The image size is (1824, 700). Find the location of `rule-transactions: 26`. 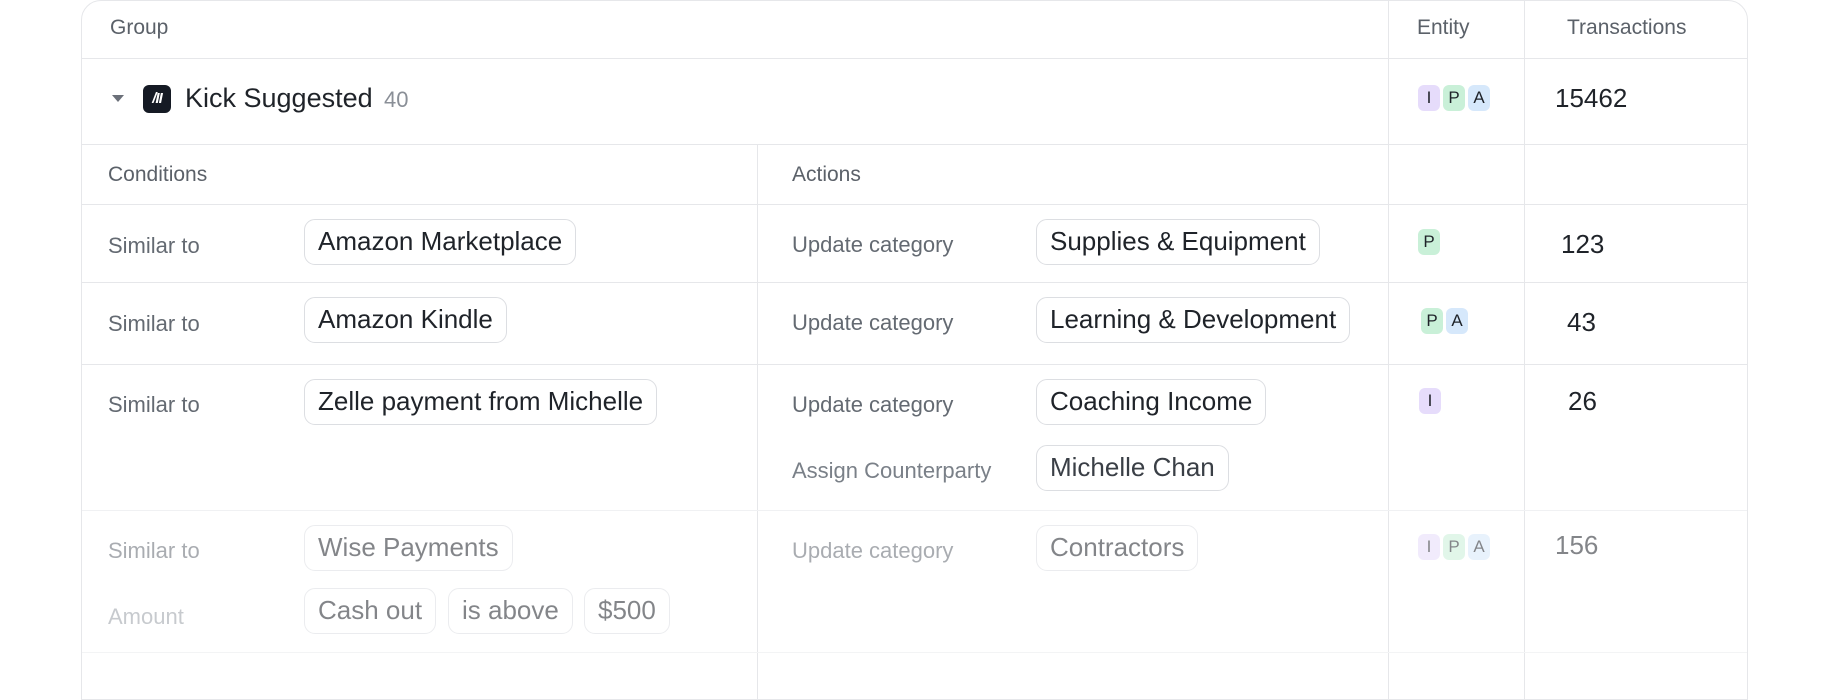

rule-transactions: 26 is located at coordinates (1582, 401).